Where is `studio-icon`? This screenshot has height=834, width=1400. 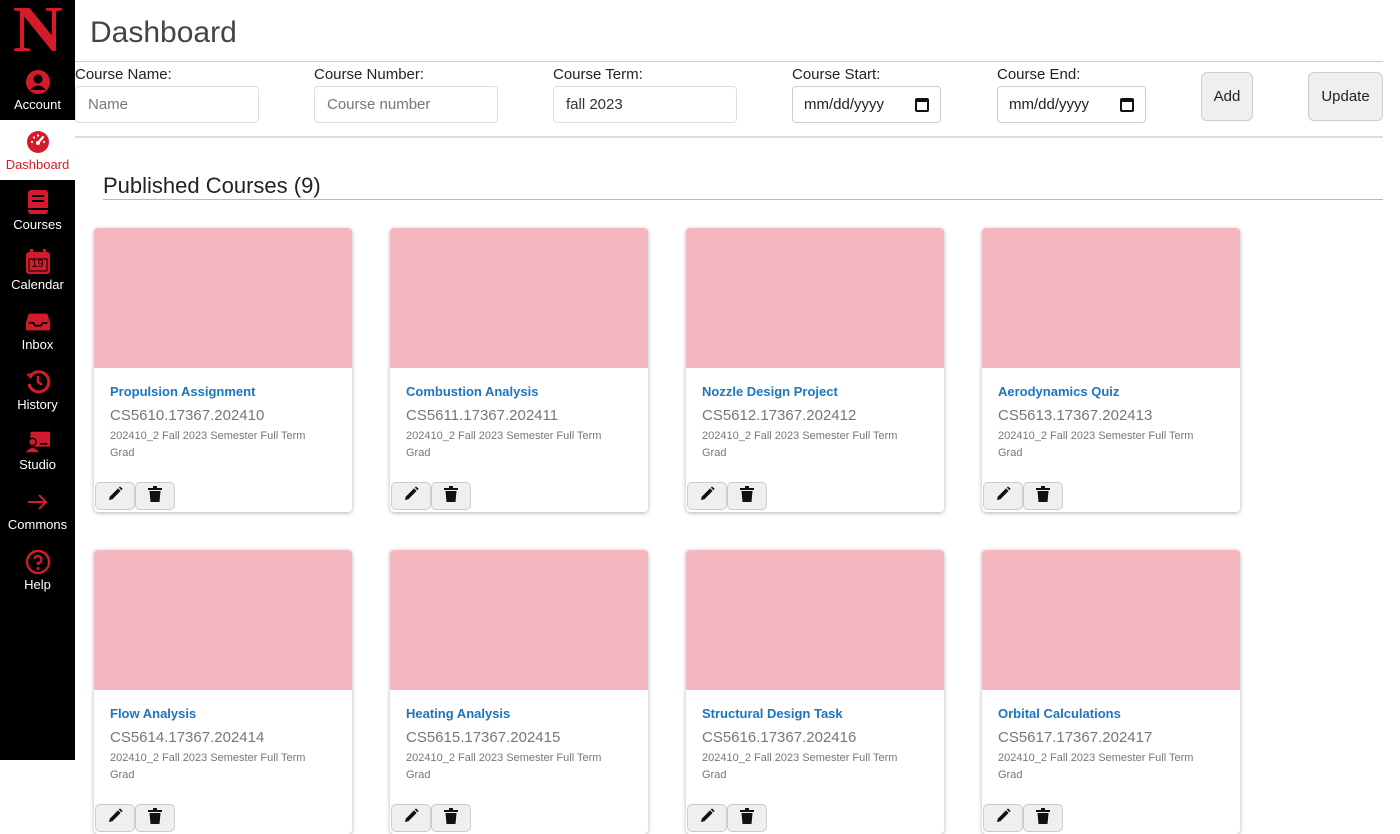
studio-icon is located at coordinates (38, 442).